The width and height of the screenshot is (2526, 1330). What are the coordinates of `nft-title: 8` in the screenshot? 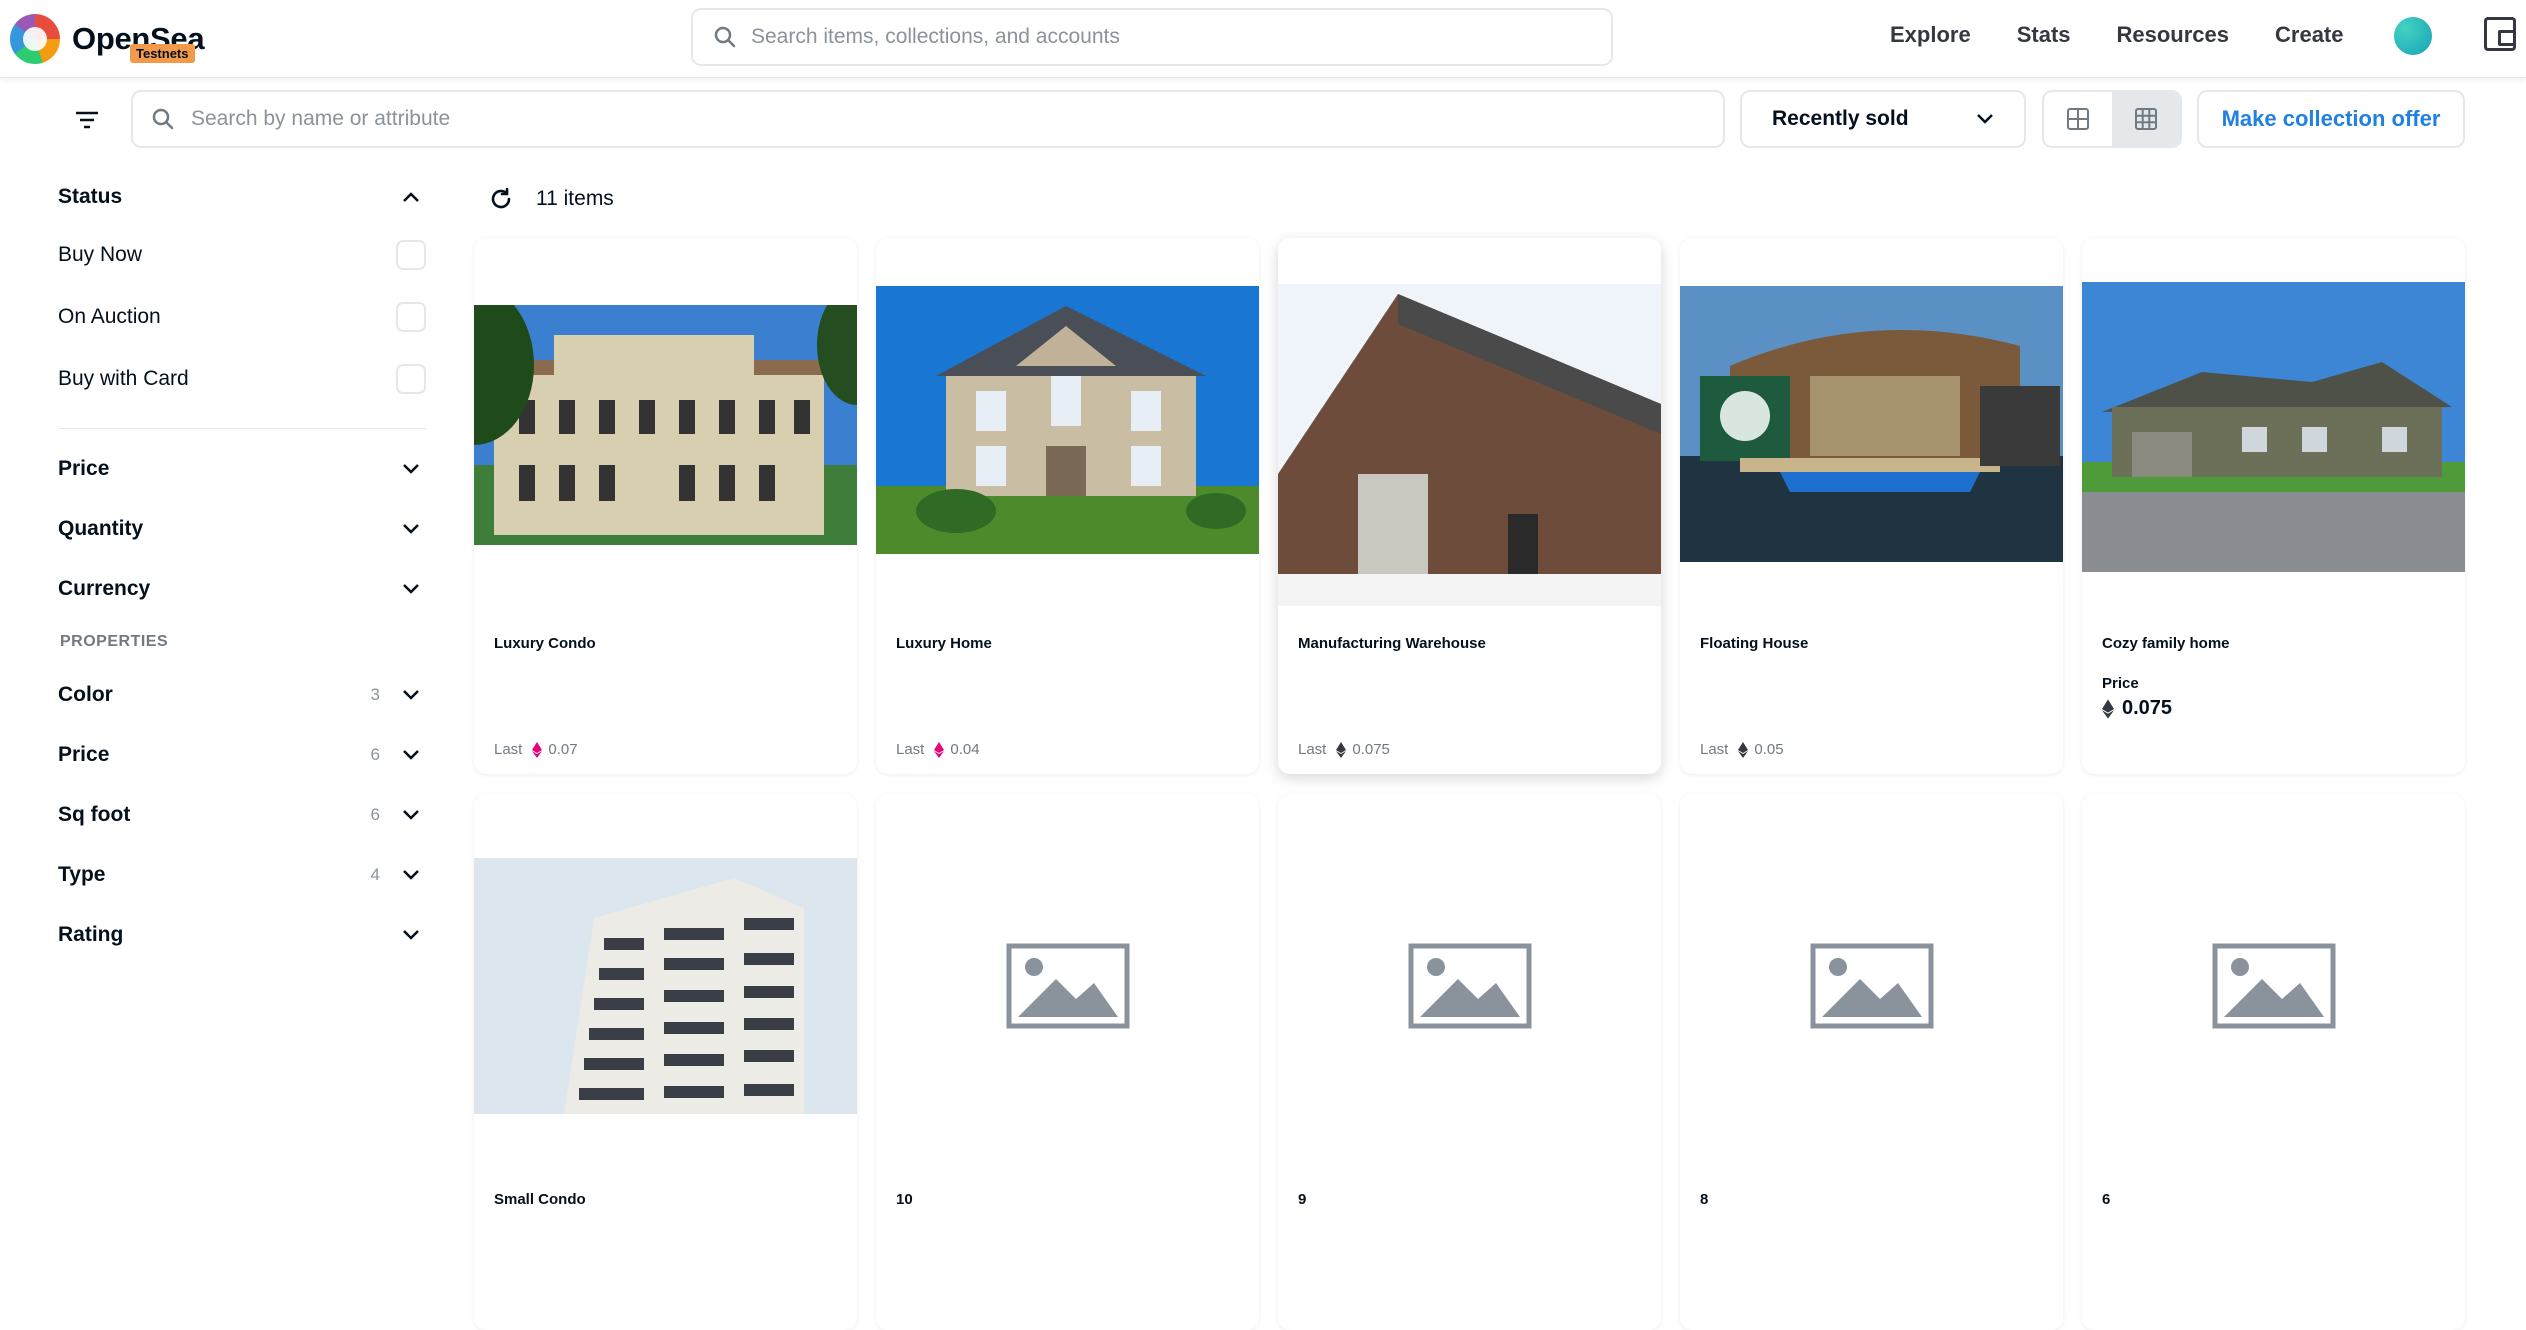 It's located at (1704, 1199).